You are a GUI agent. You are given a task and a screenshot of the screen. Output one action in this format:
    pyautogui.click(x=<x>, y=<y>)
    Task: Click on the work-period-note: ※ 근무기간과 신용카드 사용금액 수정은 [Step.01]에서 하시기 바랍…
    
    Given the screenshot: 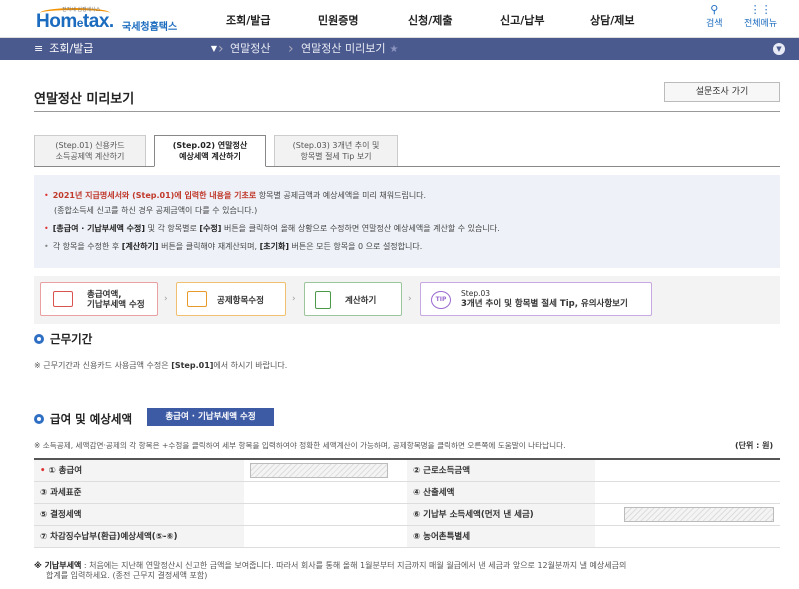 What is the action you would take?
    pyautogui.click(x=161, y=365)
    